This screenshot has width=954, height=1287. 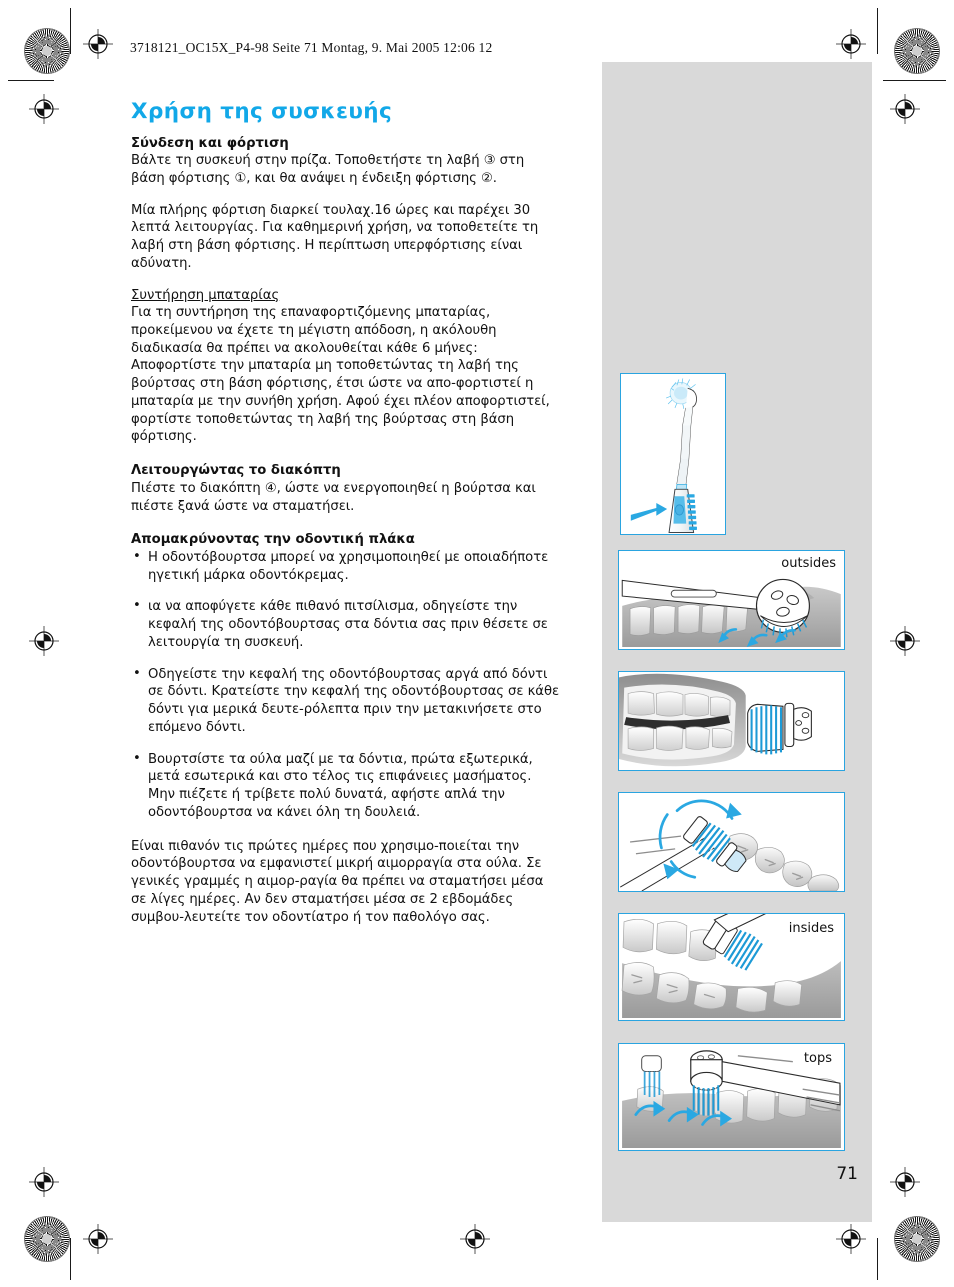 I want to click on registration-target-top-right, so click(x=851, y=44).